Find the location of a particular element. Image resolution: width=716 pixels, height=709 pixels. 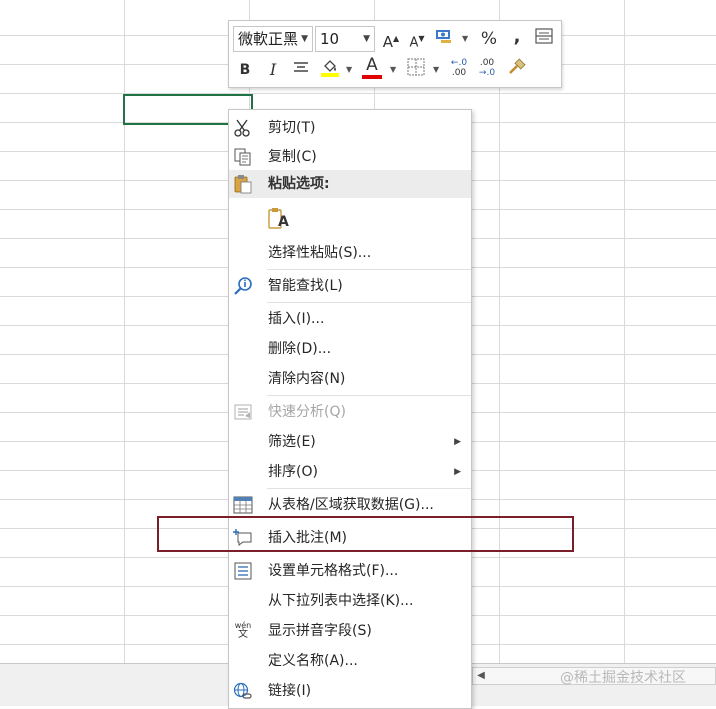

annotation-highlight-box is located at coordinates (365, 534).